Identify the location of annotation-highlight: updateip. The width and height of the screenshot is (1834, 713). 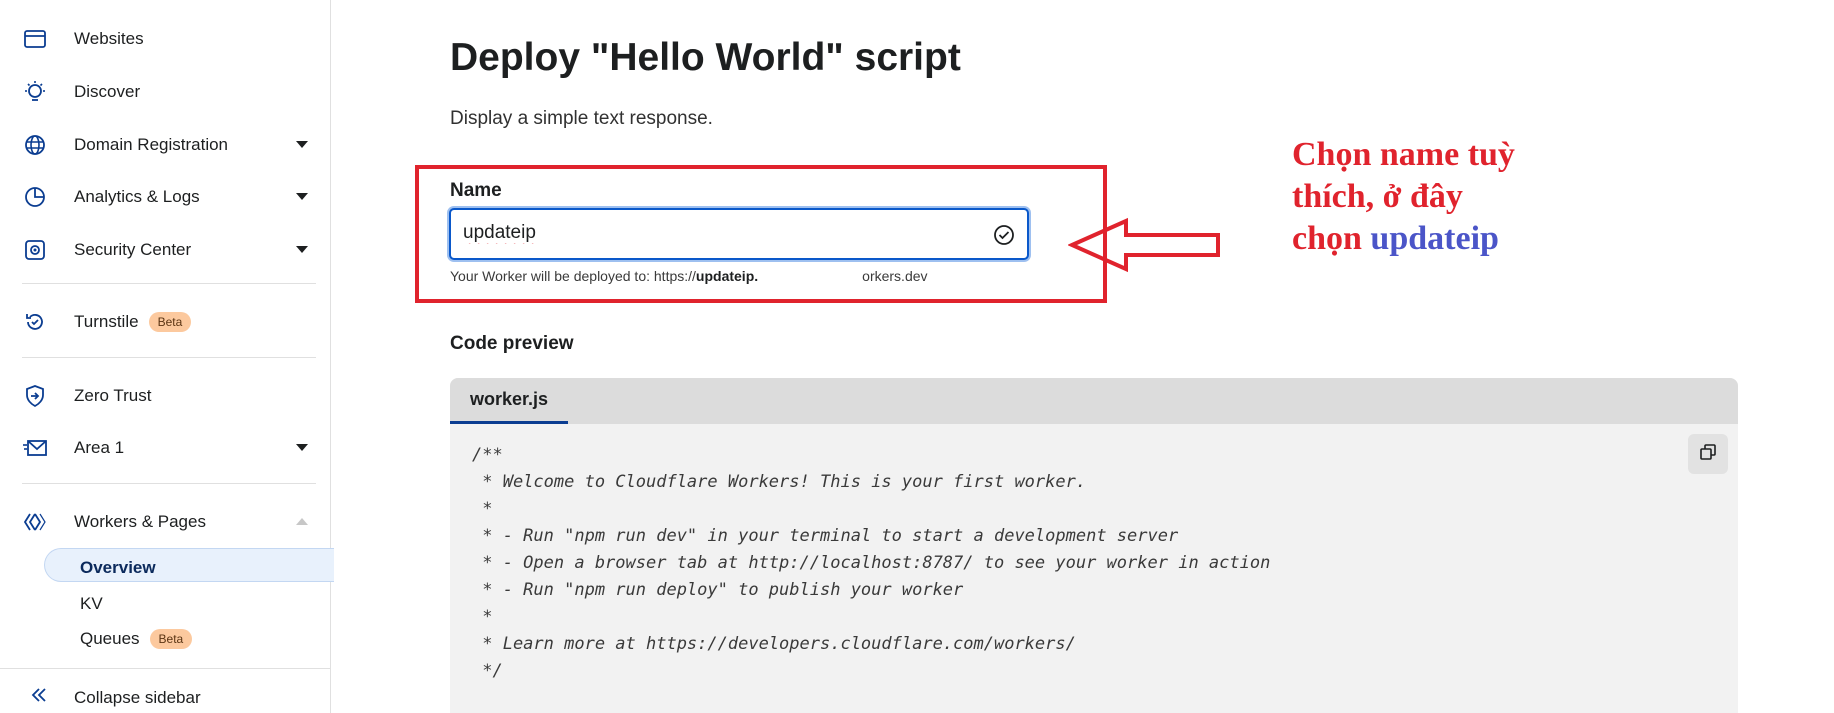
(1434, 238).